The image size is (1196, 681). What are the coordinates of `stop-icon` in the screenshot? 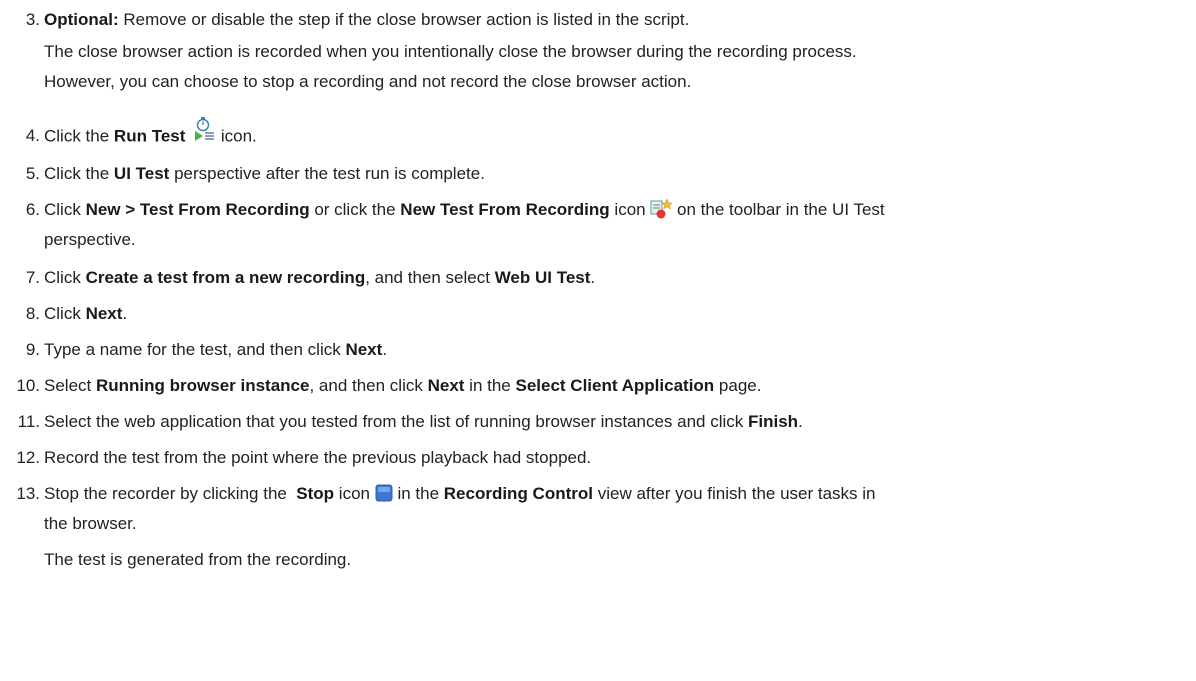 It's located at (384, 493).